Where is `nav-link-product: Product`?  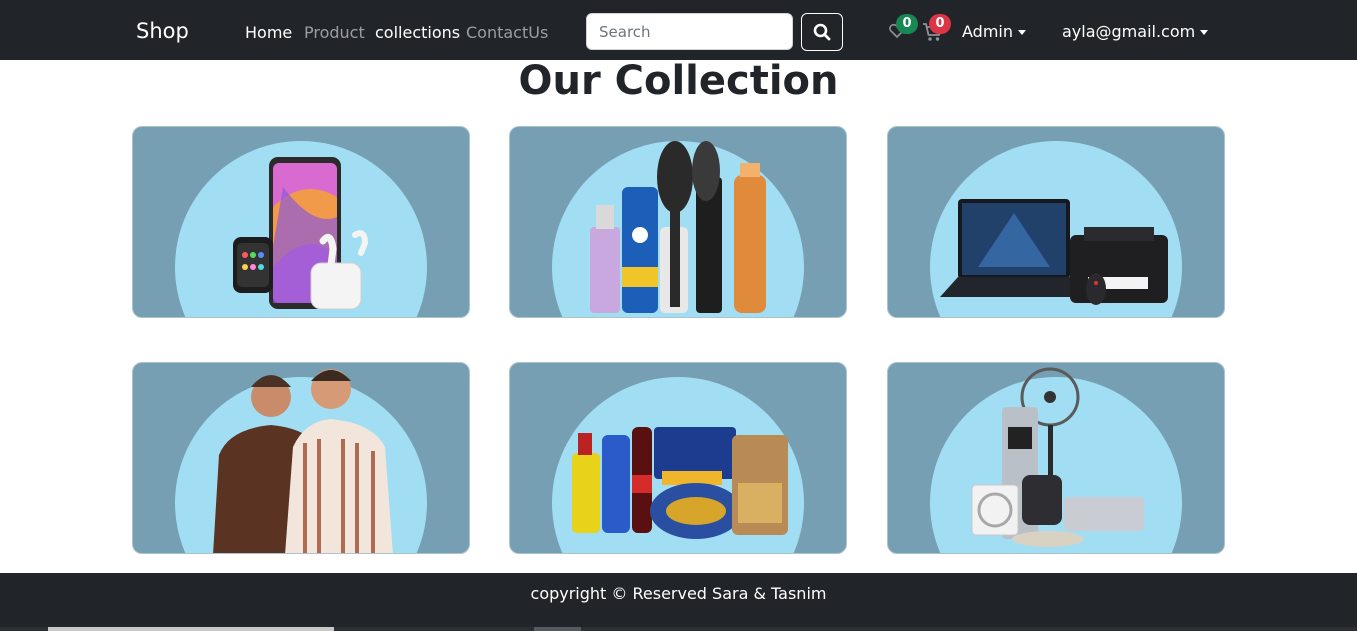 nav-link-product: Product is located at coordinates (334, 32).